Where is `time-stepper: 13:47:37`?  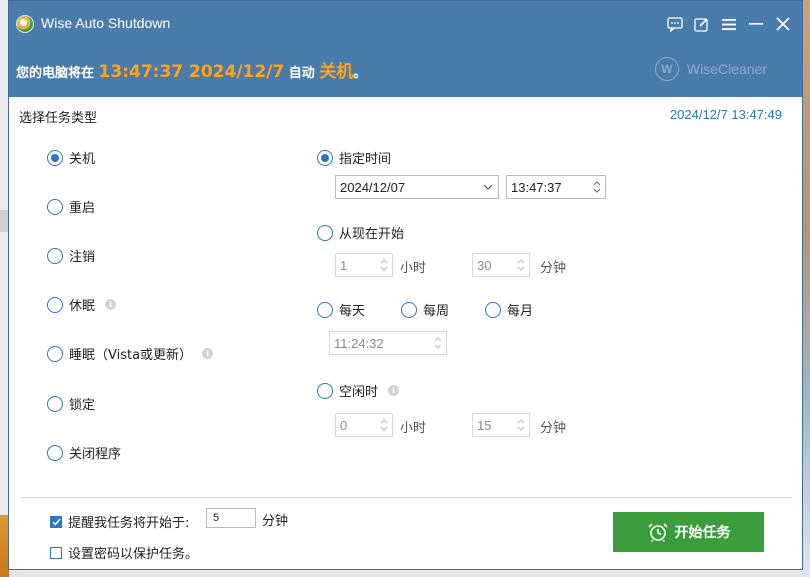
time-stepper: 13:47:37 is located at coordinates (556, 187).